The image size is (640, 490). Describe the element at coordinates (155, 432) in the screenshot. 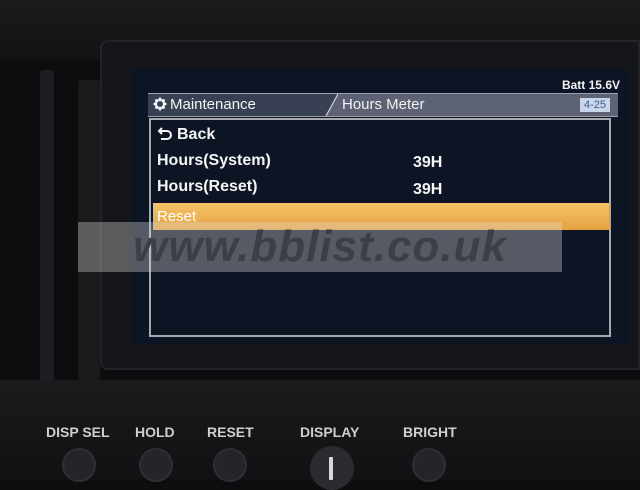

I see `hold-label: HOLD` at that location.